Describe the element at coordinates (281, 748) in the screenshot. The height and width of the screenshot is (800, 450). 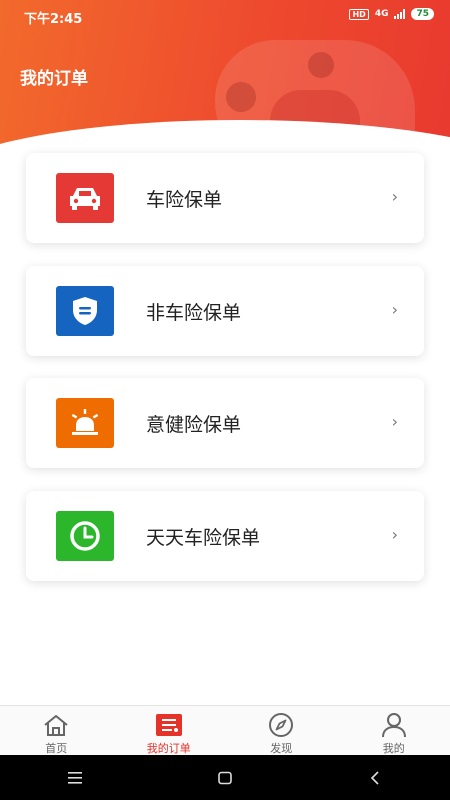
I see `nav-label: 发现` at that location.